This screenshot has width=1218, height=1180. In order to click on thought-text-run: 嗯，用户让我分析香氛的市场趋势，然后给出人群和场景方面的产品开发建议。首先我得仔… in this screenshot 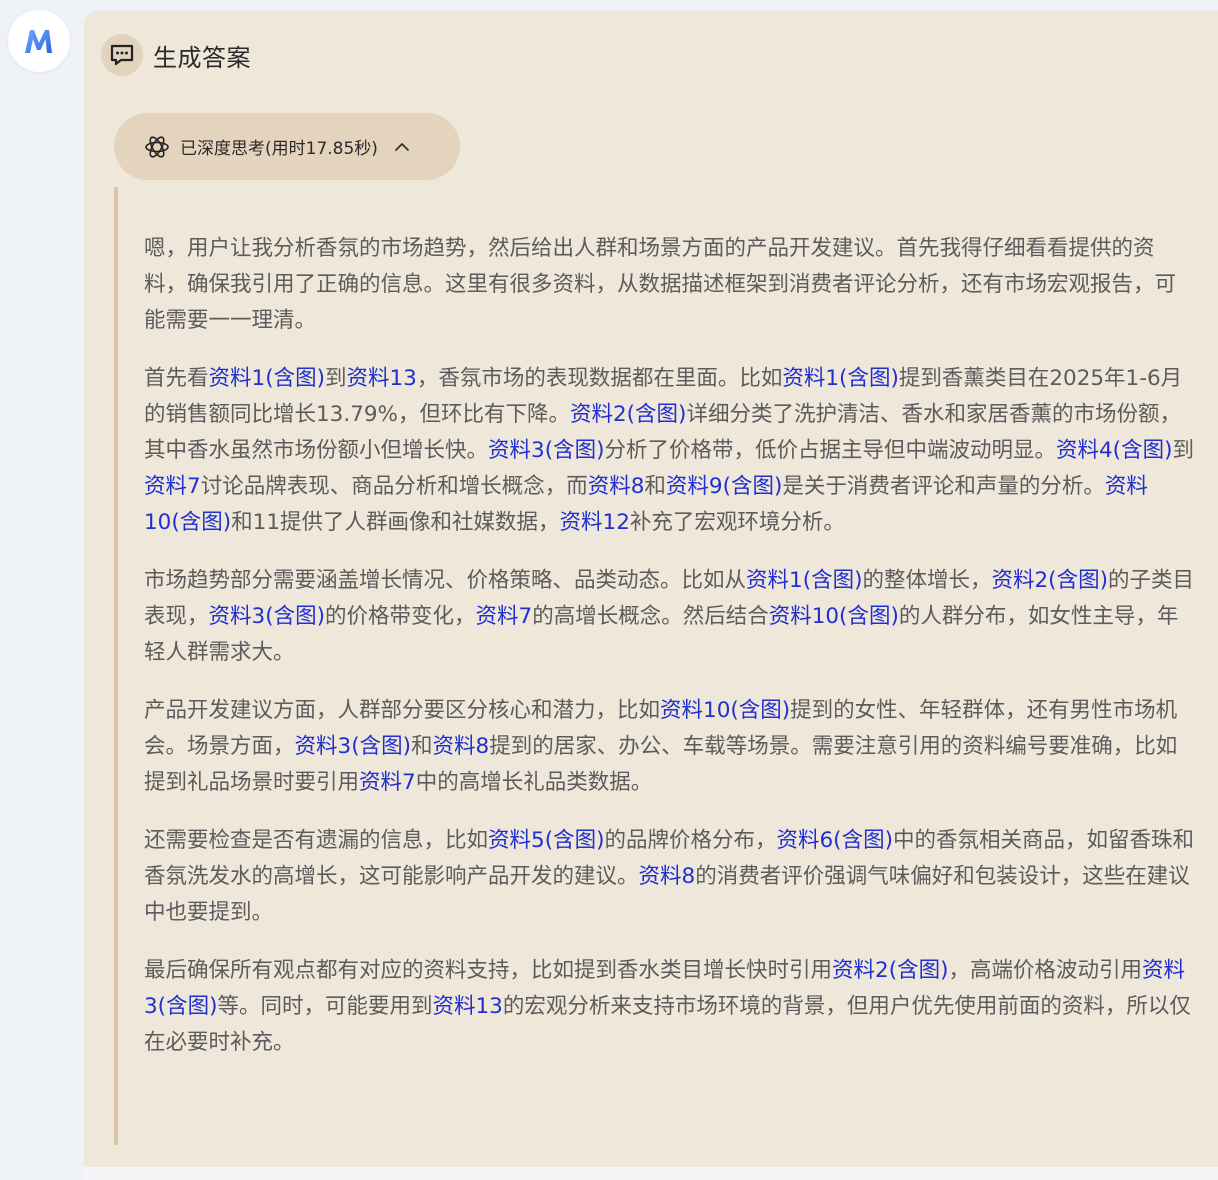, I will do `click(660, 284)`.